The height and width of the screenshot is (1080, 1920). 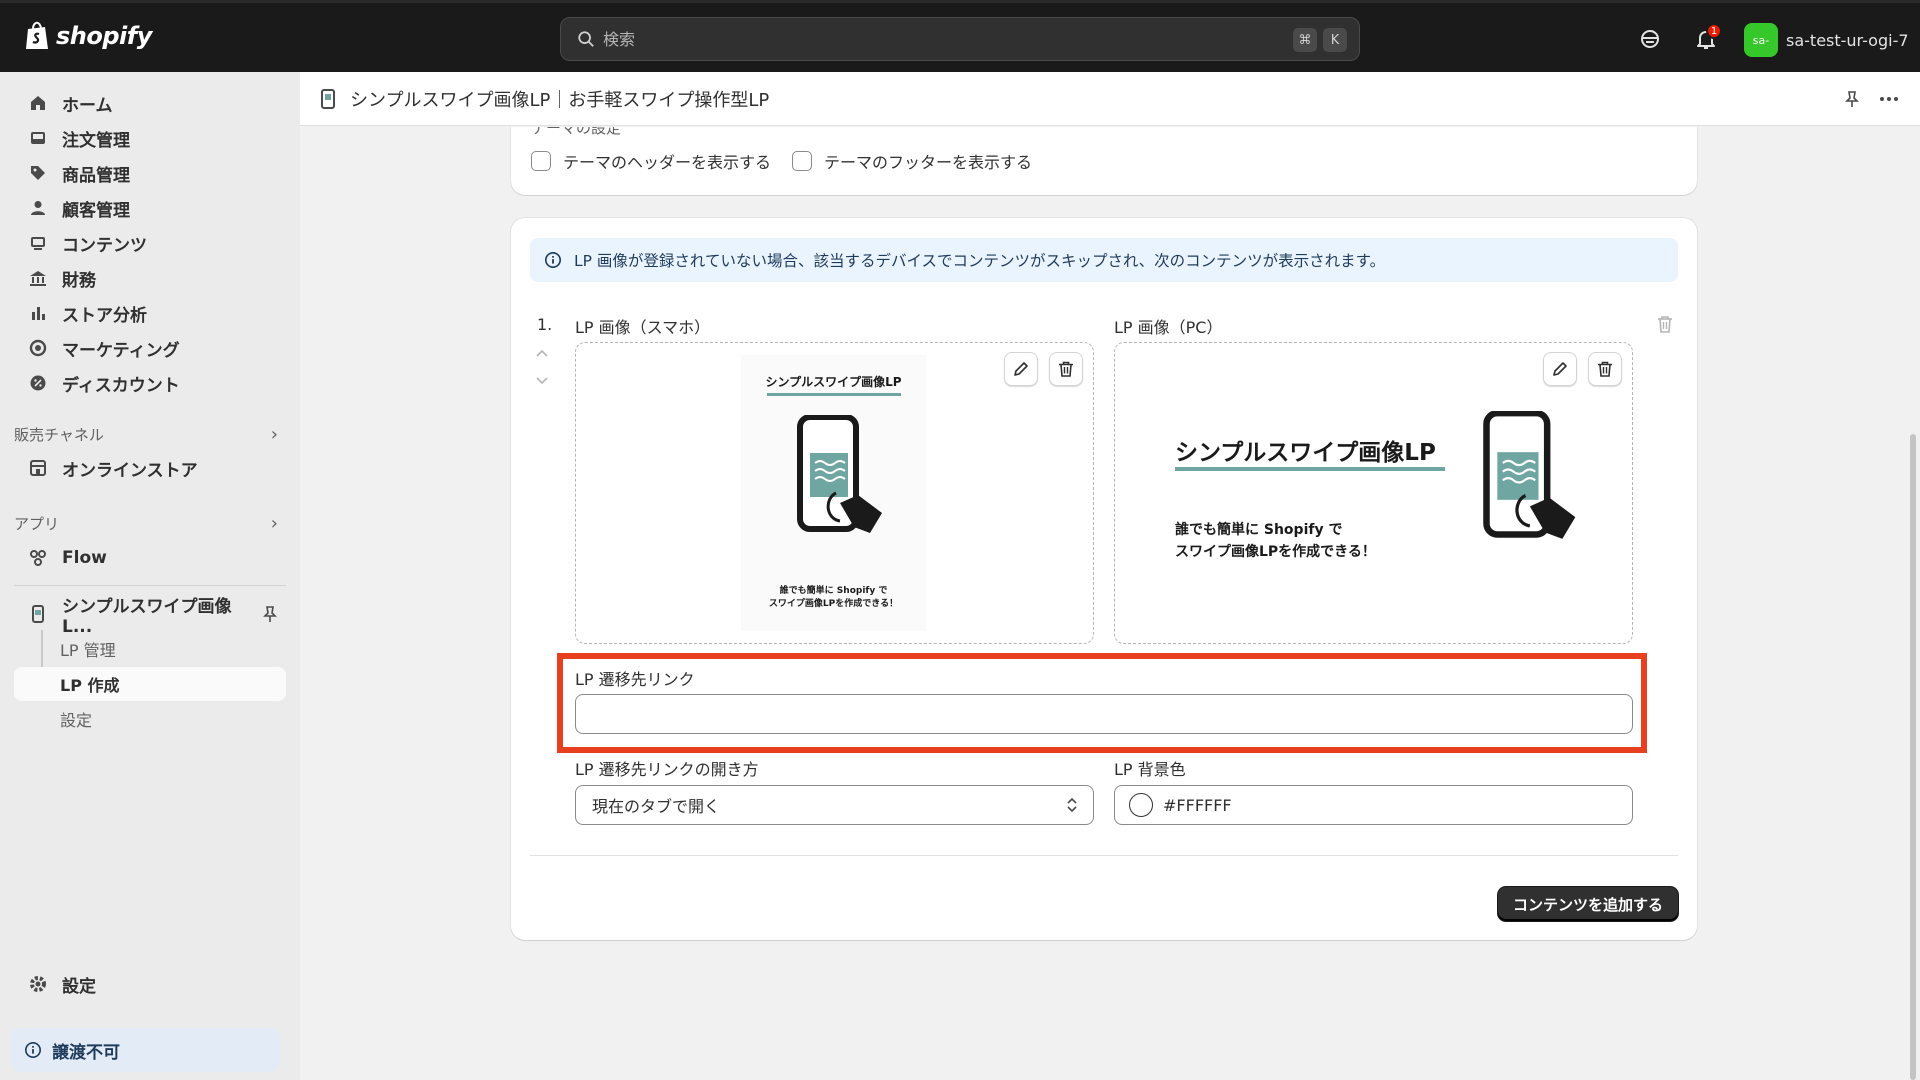 What do you see at coordinates (1150, 769) in the screenshot?
I see `bg-color-label: LP 背景色` at bounding box center [1150, 769].